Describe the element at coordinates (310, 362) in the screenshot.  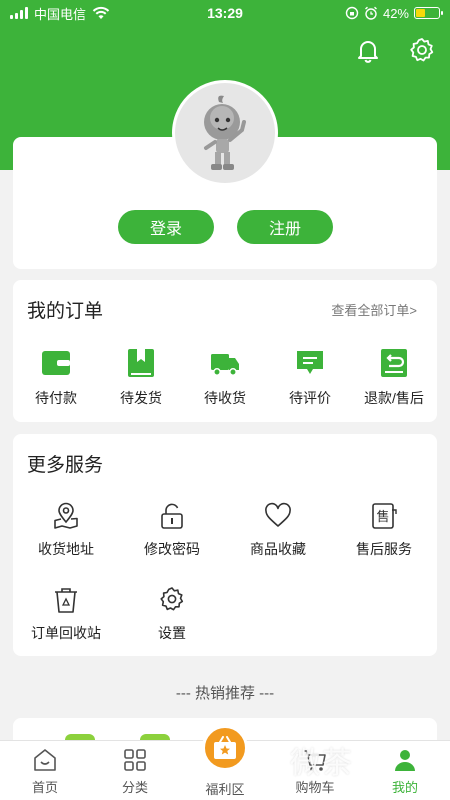
I see `comment-icon` at that location.